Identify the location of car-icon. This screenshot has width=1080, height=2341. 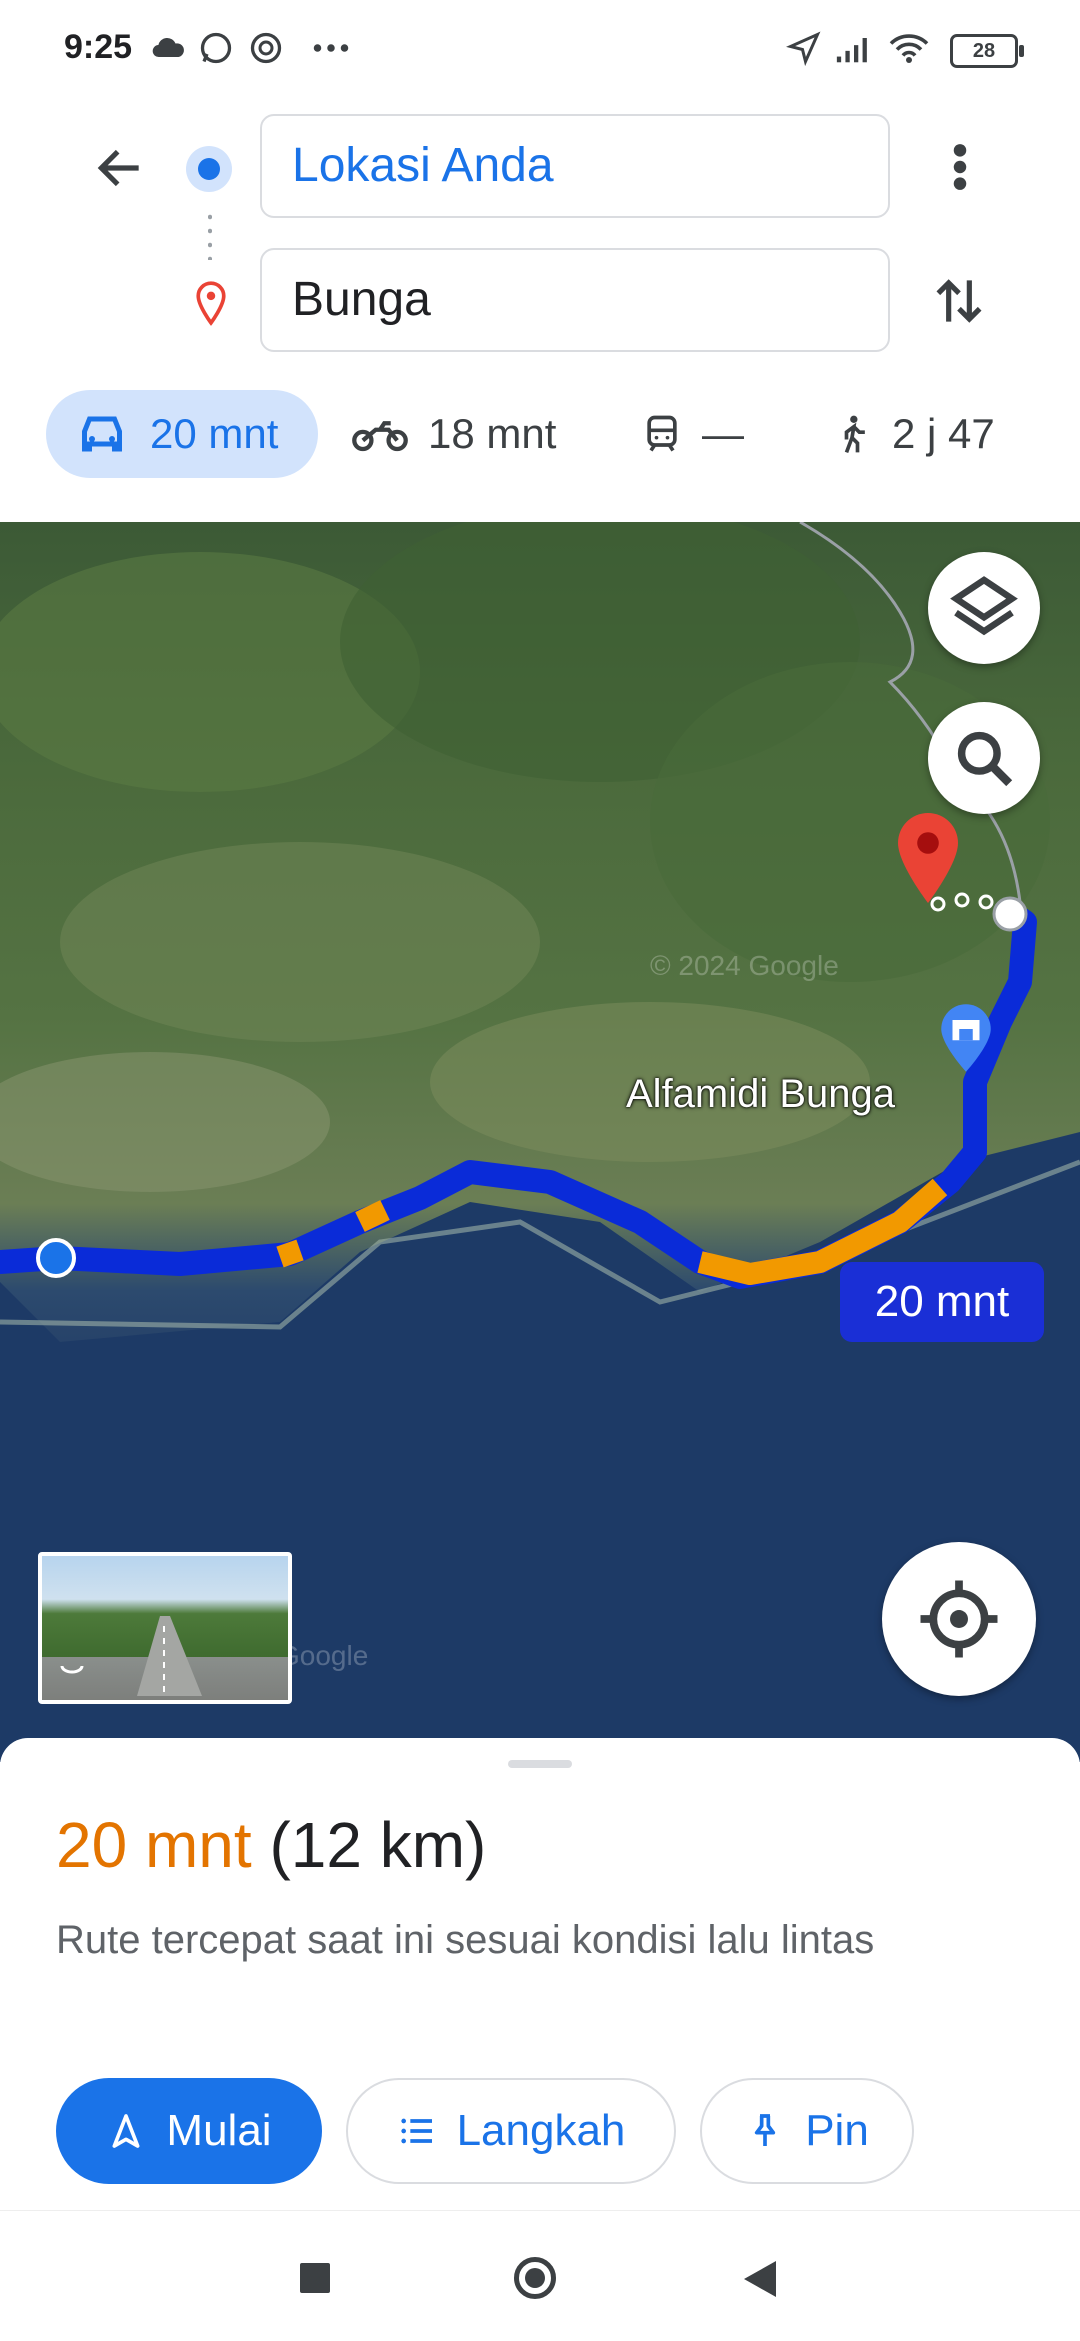
(102, 434).